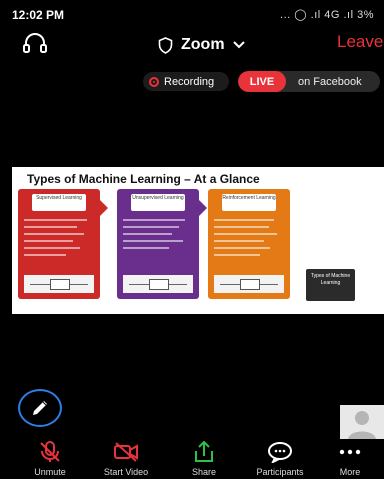 This screenshot has height=479, width=384. What do you see at coordinates (50, 451) in the screenshot?
I see `microphone-muted-icon` at bounding box center [50, 451].